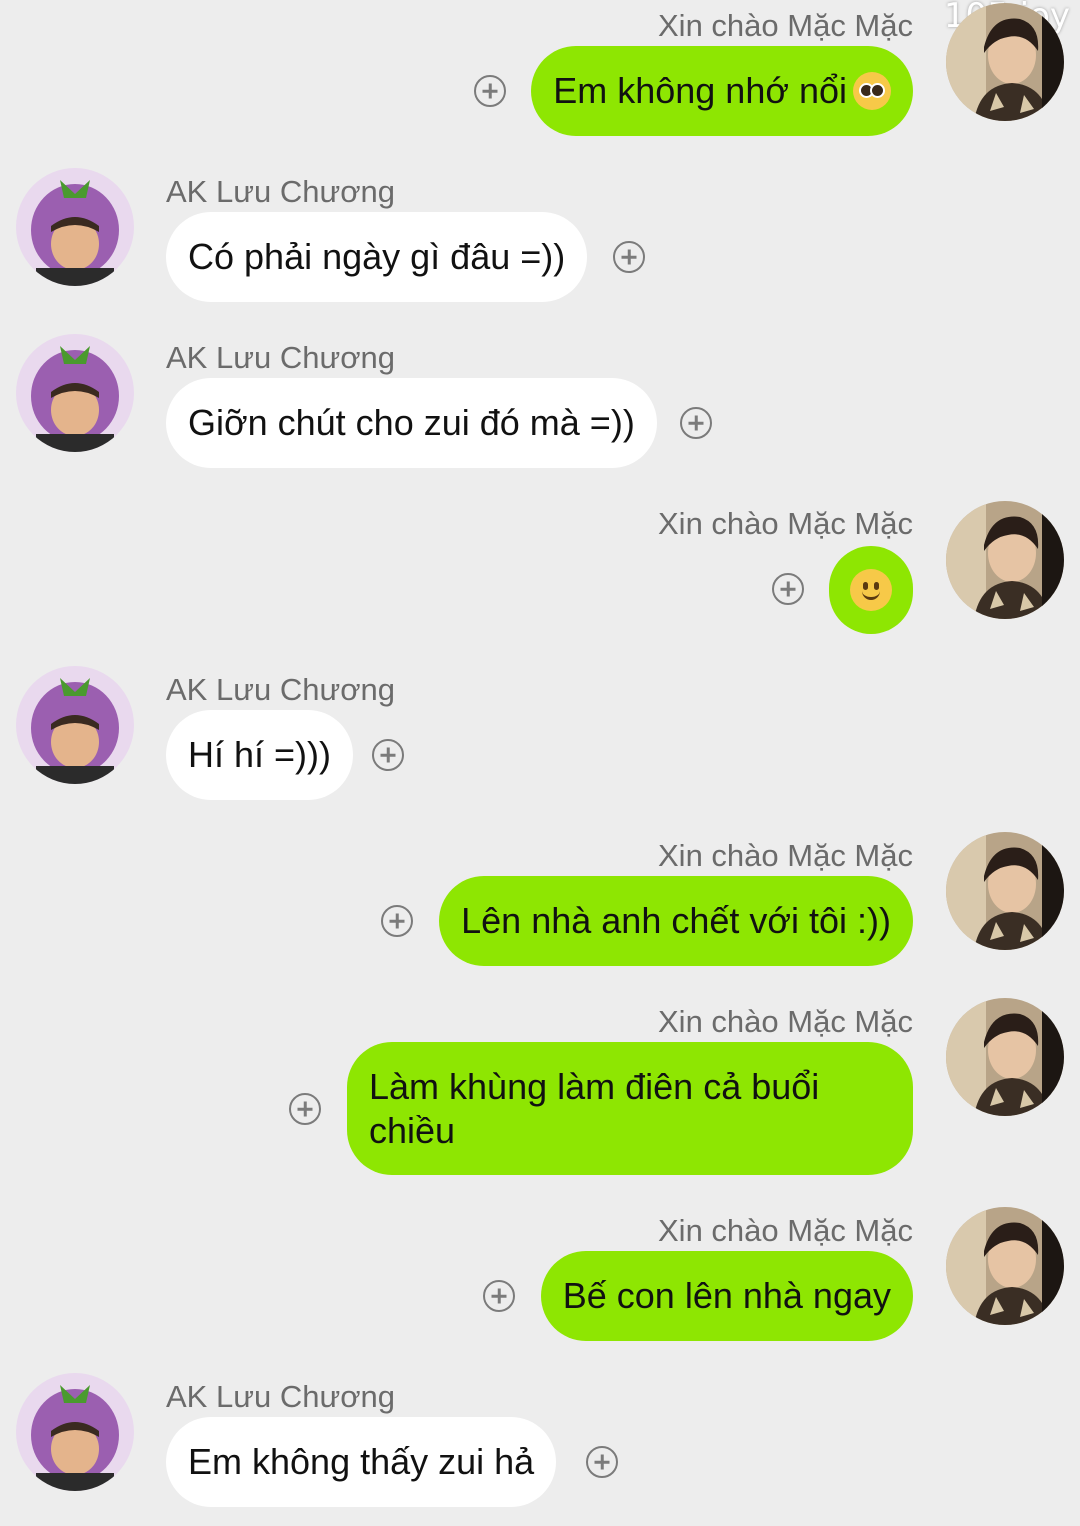 This screenshot has height=1526, width=1080. I want to click on message-text: Bế con lên nhà ngay, so click(726, 1295).